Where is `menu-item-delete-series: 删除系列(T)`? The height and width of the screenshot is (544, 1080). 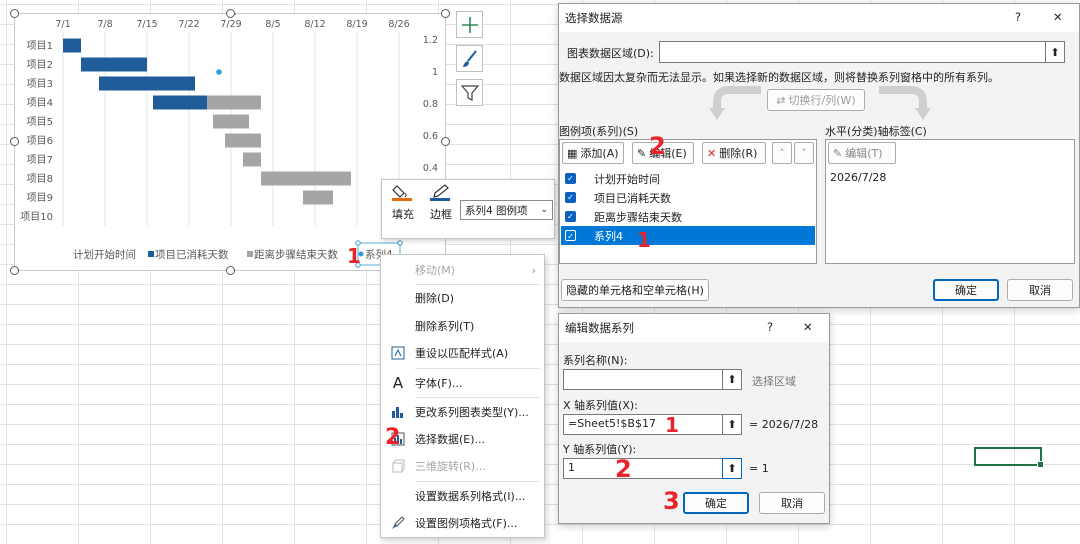 menu-item-delete-series: 删除系列(T) is located at coordinates (462, 326).